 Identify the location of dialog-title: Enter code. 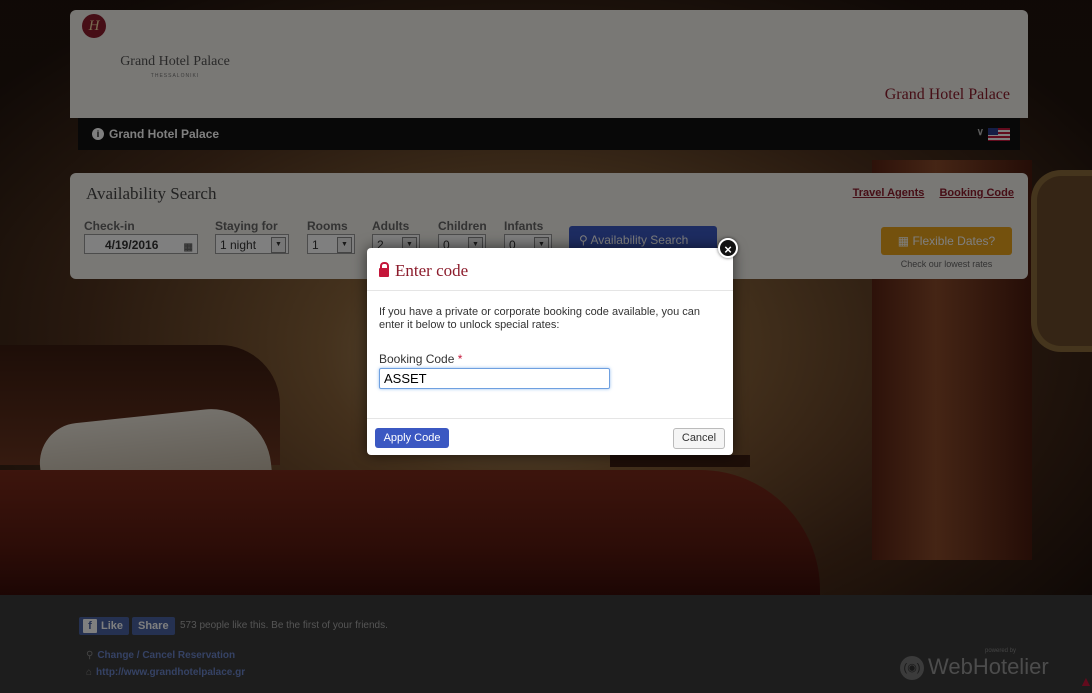
(423, 271).